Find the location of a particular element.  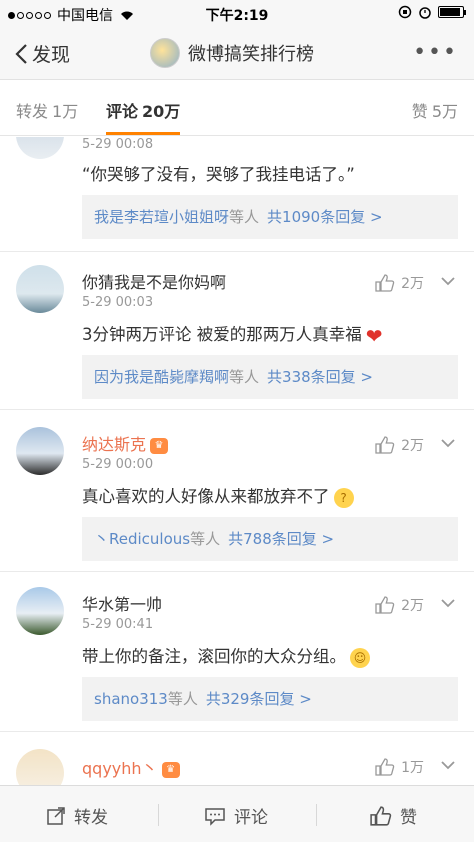

comment-label: 评论 is located at coordinates (251, 818).